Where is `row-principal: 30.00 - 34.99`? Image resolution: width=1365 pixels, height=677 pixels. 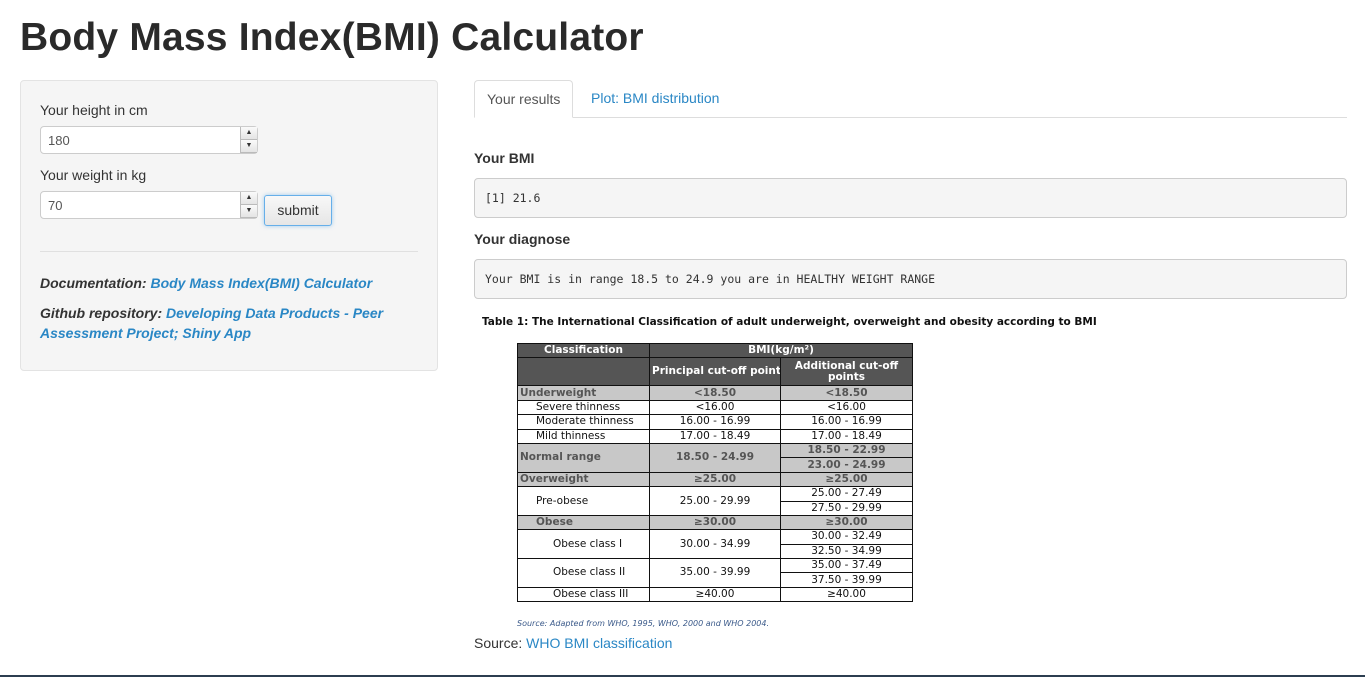 row-principal: 30.00 - 34.99 is located at coordinates (715, 544).